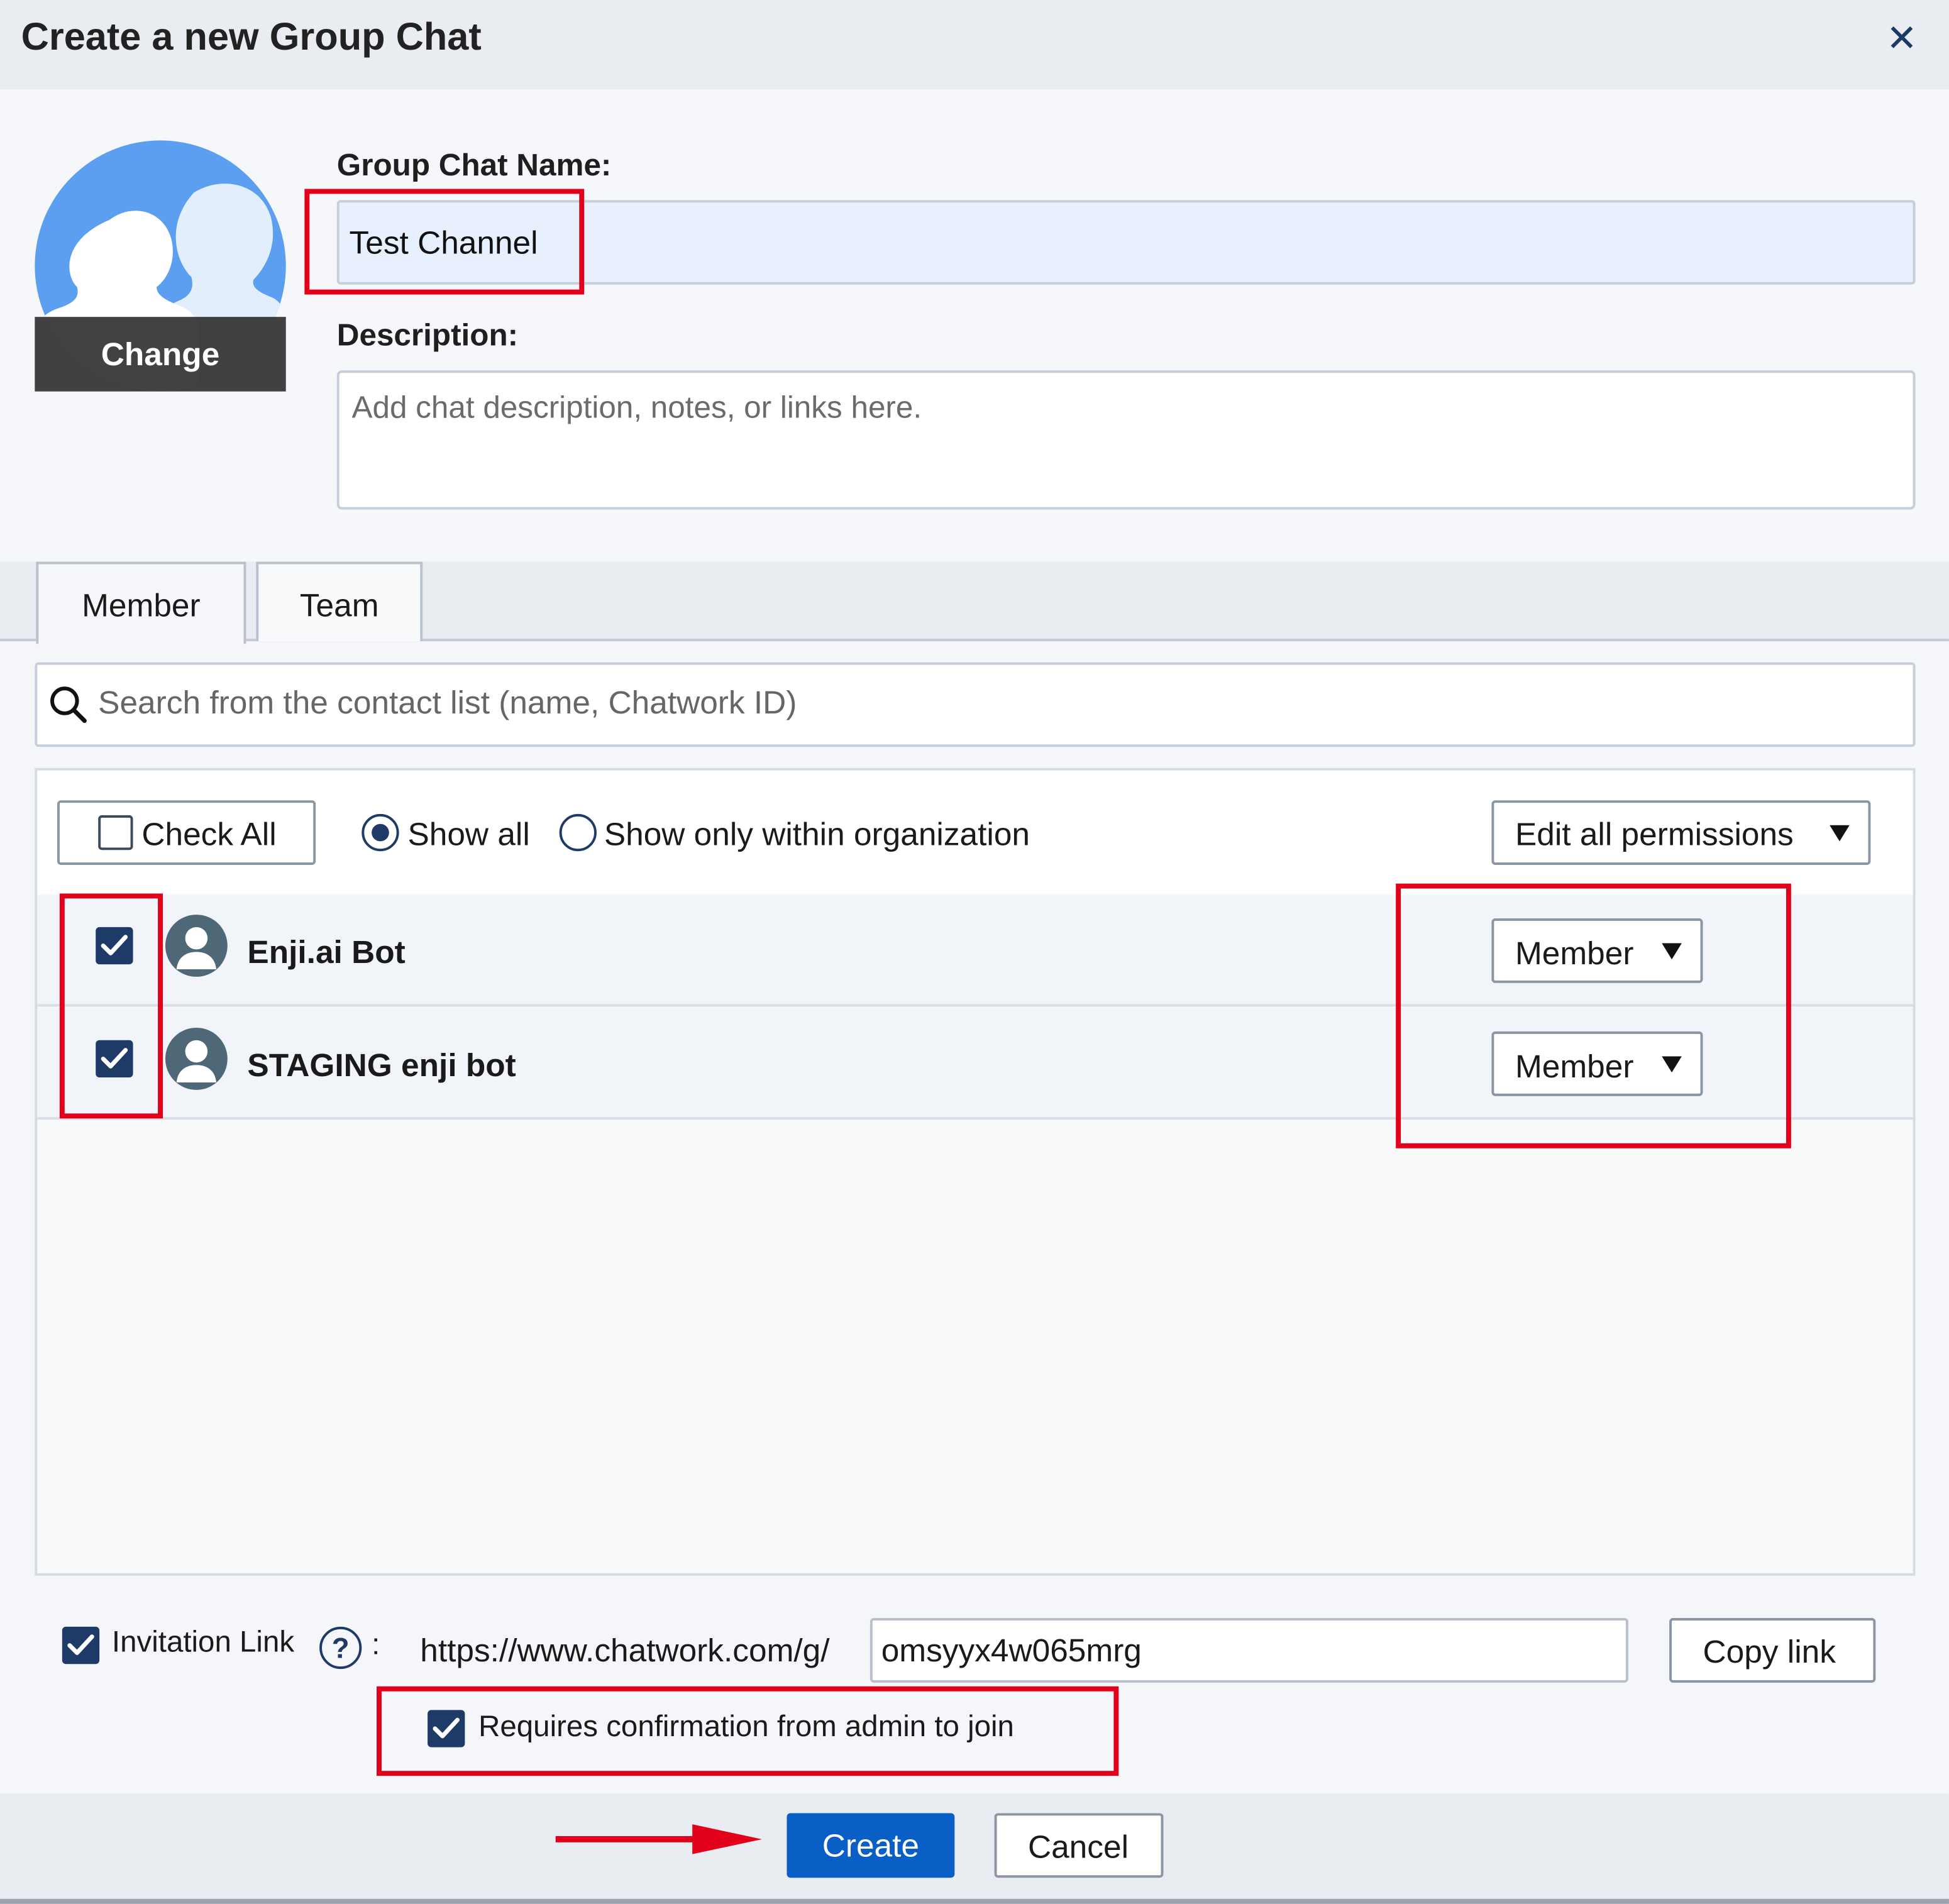 This screenshot has width=1949, height=1904. I want to click on search-icon, so click(68, 705).